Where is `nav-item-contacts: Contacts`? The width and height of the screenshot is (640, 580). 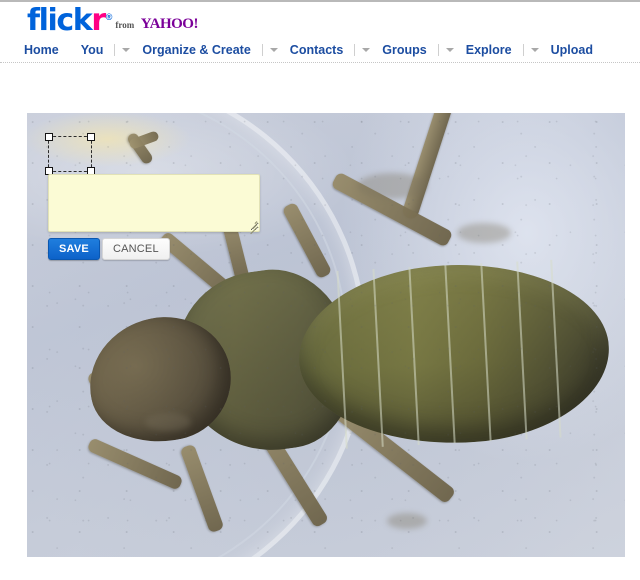 nav-item-contacts: Contacts is located at coordinates (316, 50).